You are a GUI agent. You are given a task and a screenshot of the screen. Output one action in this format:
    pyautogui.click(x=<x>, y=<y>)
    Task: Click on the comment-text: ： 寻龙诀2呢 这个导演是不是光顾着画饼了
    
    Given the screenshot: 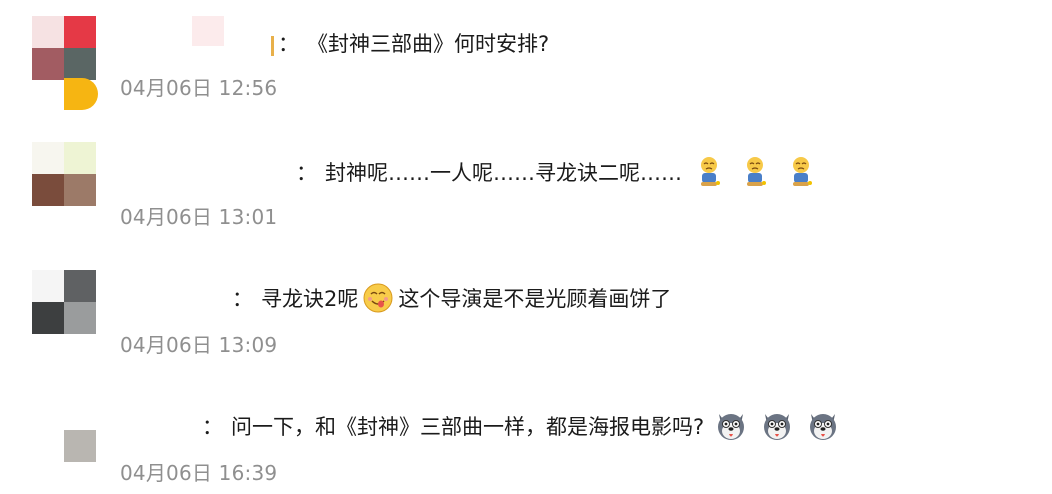 What is the action you would take?
    pyautogui.click(x=451, y=298)
    